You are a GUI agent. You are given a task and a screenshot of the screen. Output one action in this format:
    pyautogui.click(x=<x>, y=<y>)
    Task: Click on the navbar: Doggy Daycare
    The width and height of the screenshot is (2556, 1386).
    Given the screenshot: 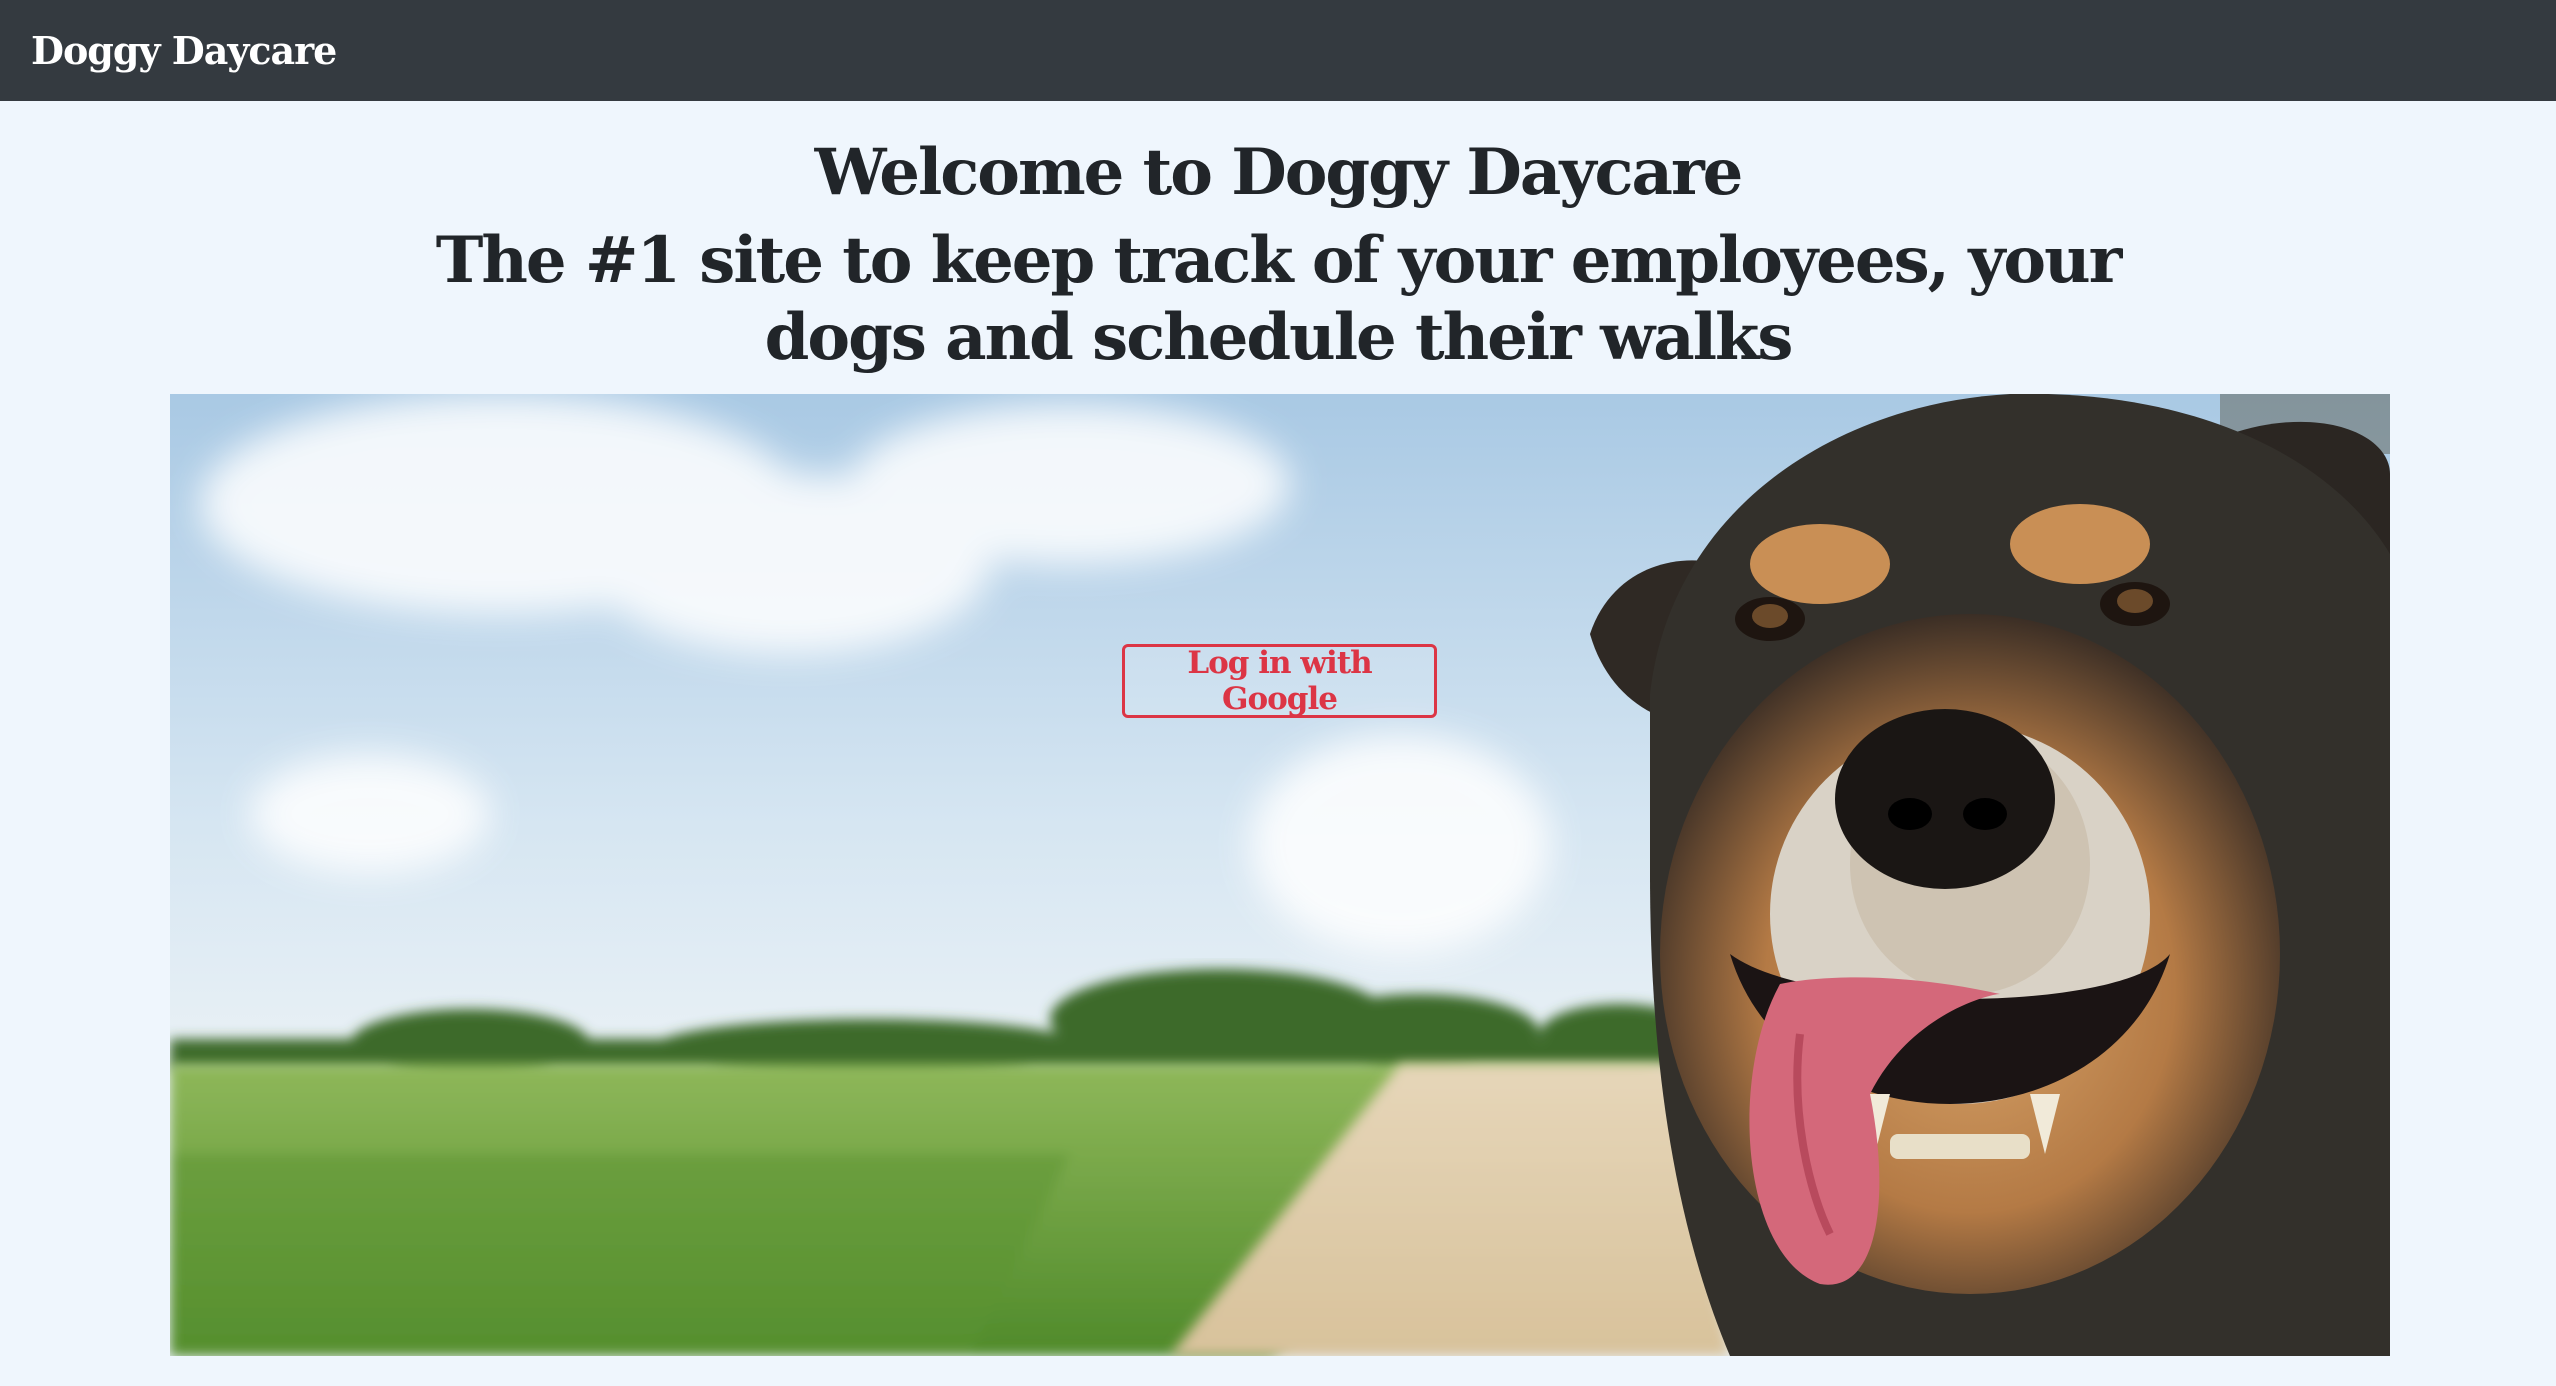 What is the action you would take?
    pyautogui.click(x=1278, y=50)
    